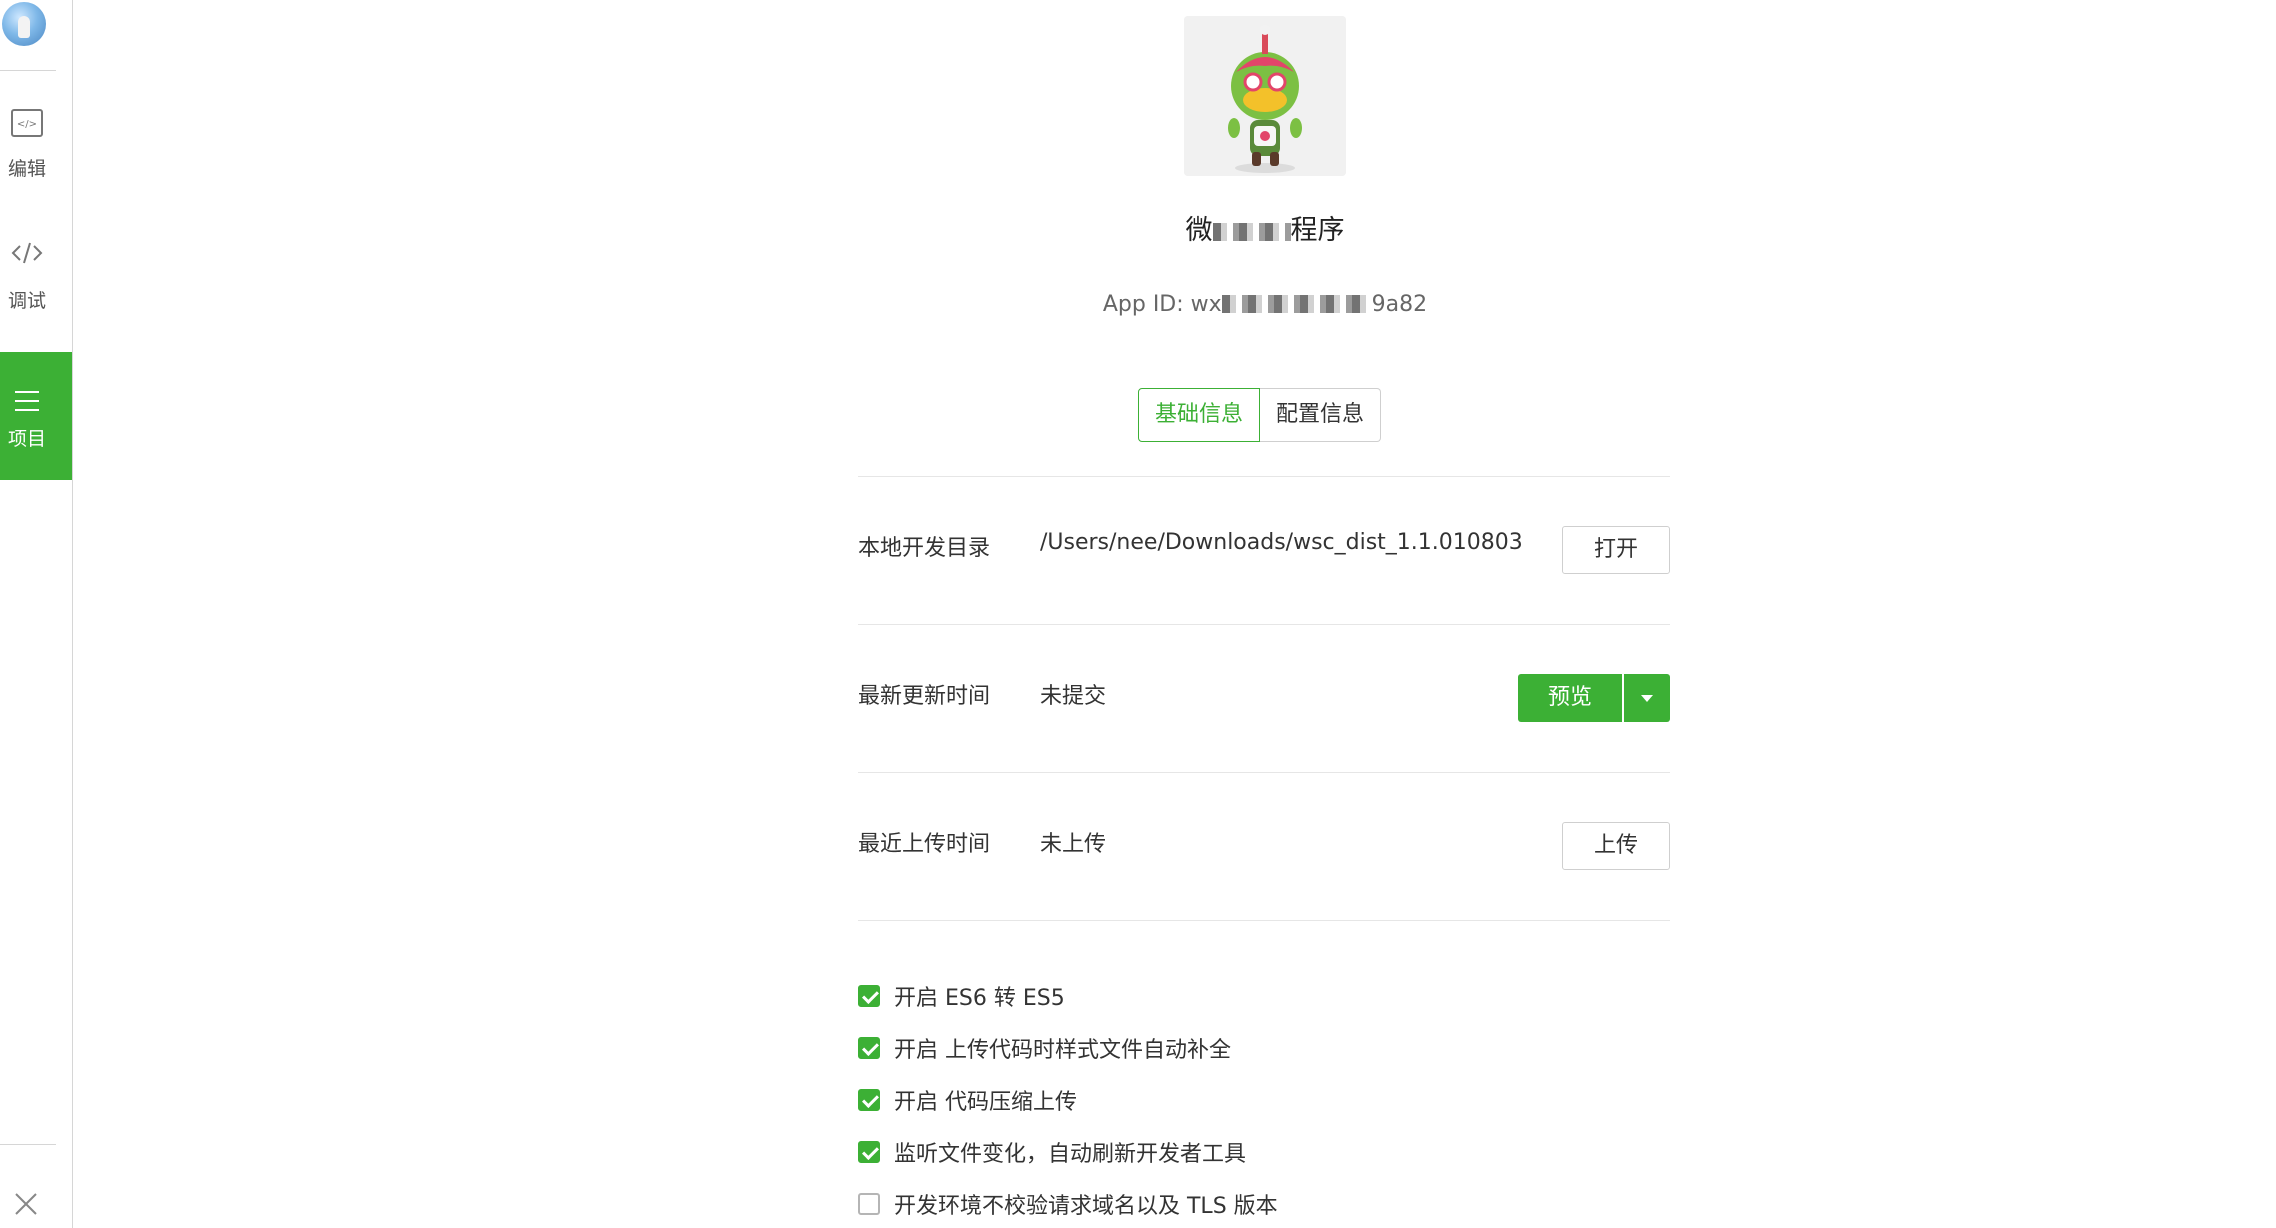 The image size is (2276, 1228). I want to click on project-name: 微 程序, so click(1265, 227).